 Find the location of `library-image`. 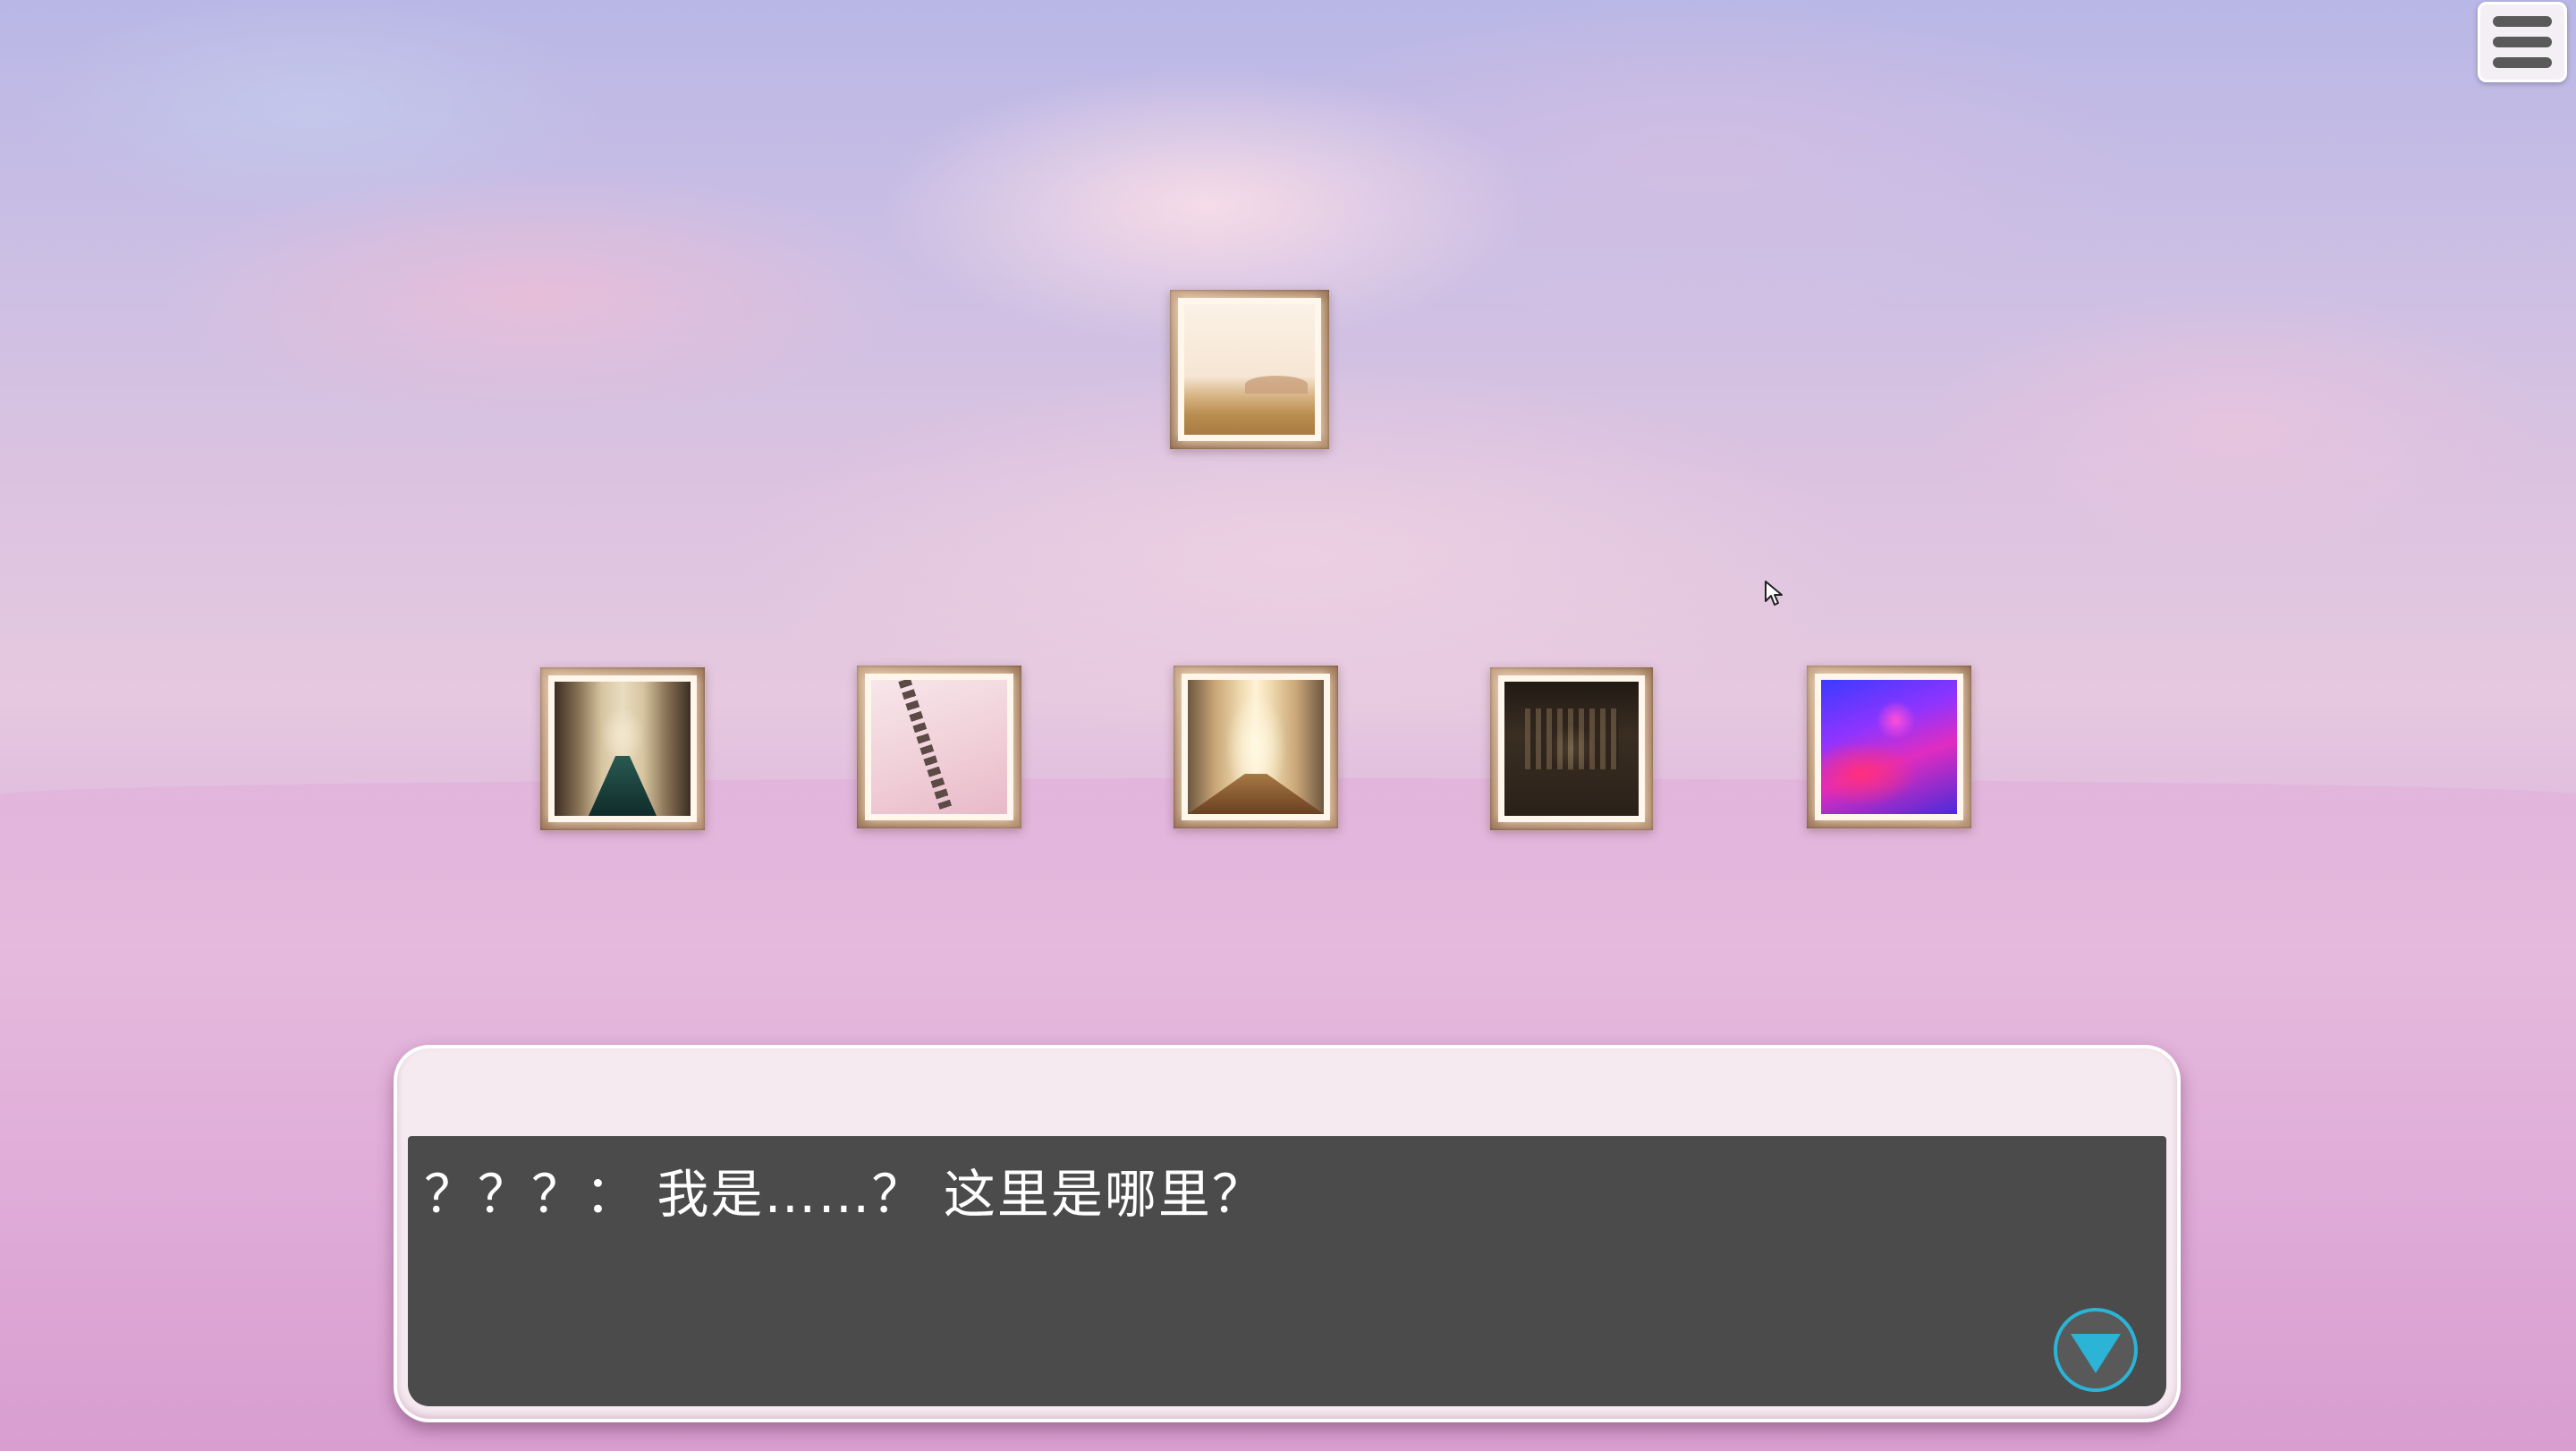

library-image is located at coordinates (1571, 749).